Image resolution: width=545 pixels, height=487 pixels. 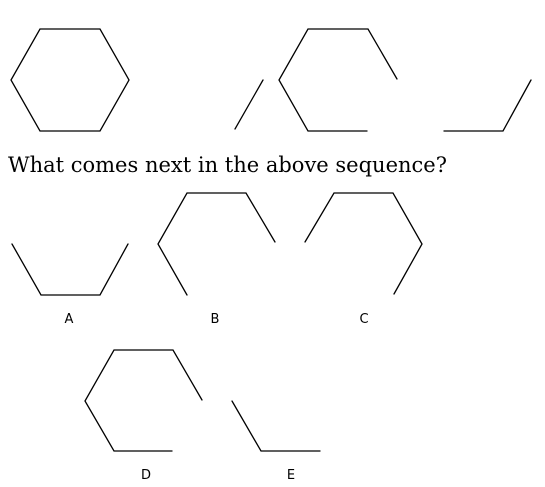 I want to click on option-d: D, so click(x=143, y=416).